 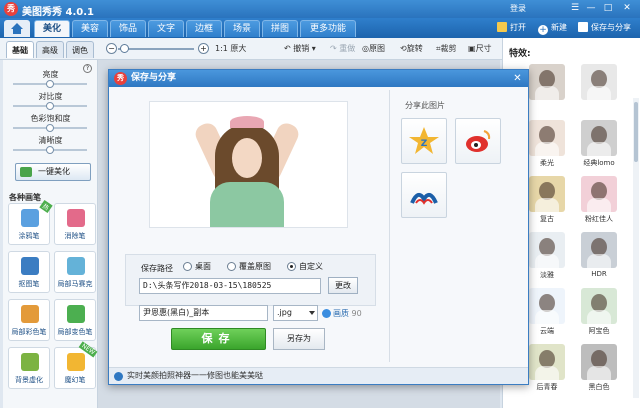 What do you see at coordinates (80, 49) in the screenshot?
I see `subtab-color: 调色` at bounding box center [80, 49].